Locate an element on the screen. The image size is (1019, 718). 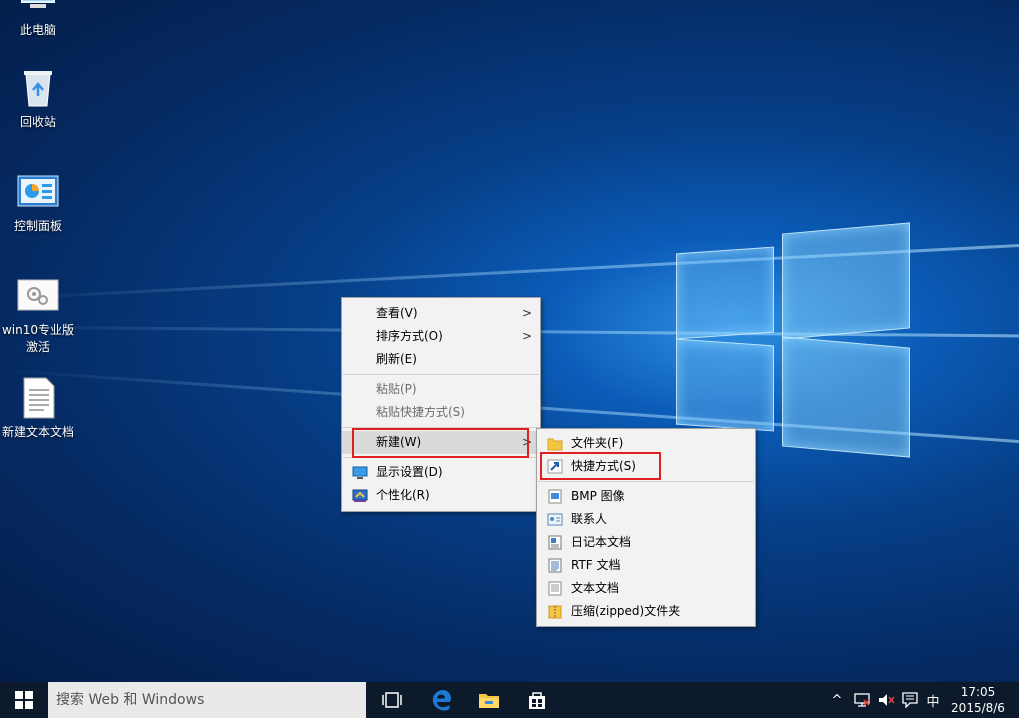
desktop-icon-label: 新建文本文档 is located at coordinates (37, 432).